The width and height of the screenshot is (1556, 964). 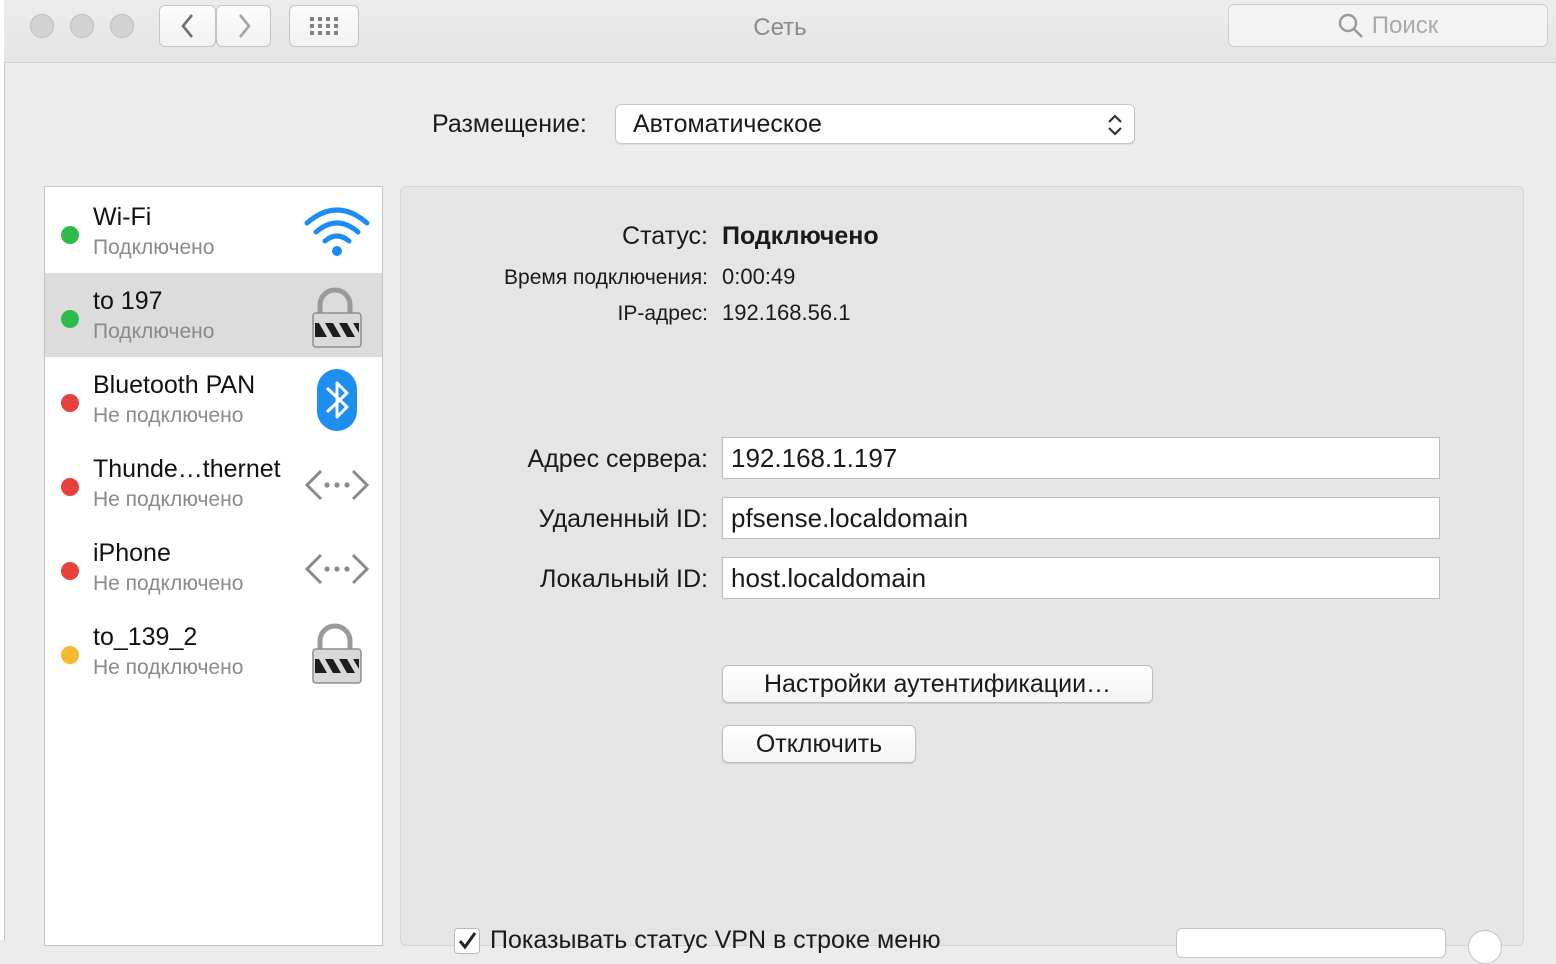 I want to click on search-field: Поиск, so click(x=1388, y=25).